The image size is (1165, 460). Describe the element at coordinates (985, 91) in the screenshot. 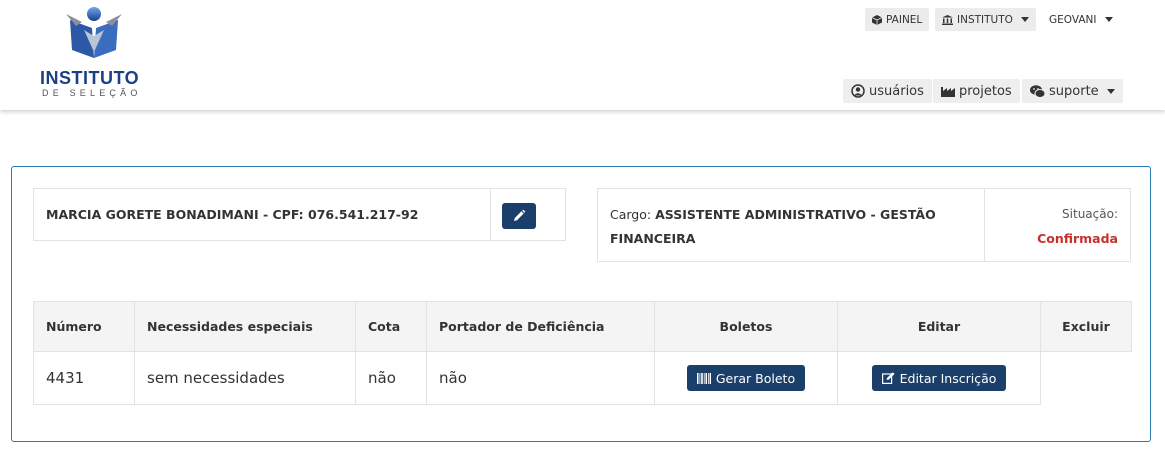

I see `nav-projetos-label: projetos` at that location.